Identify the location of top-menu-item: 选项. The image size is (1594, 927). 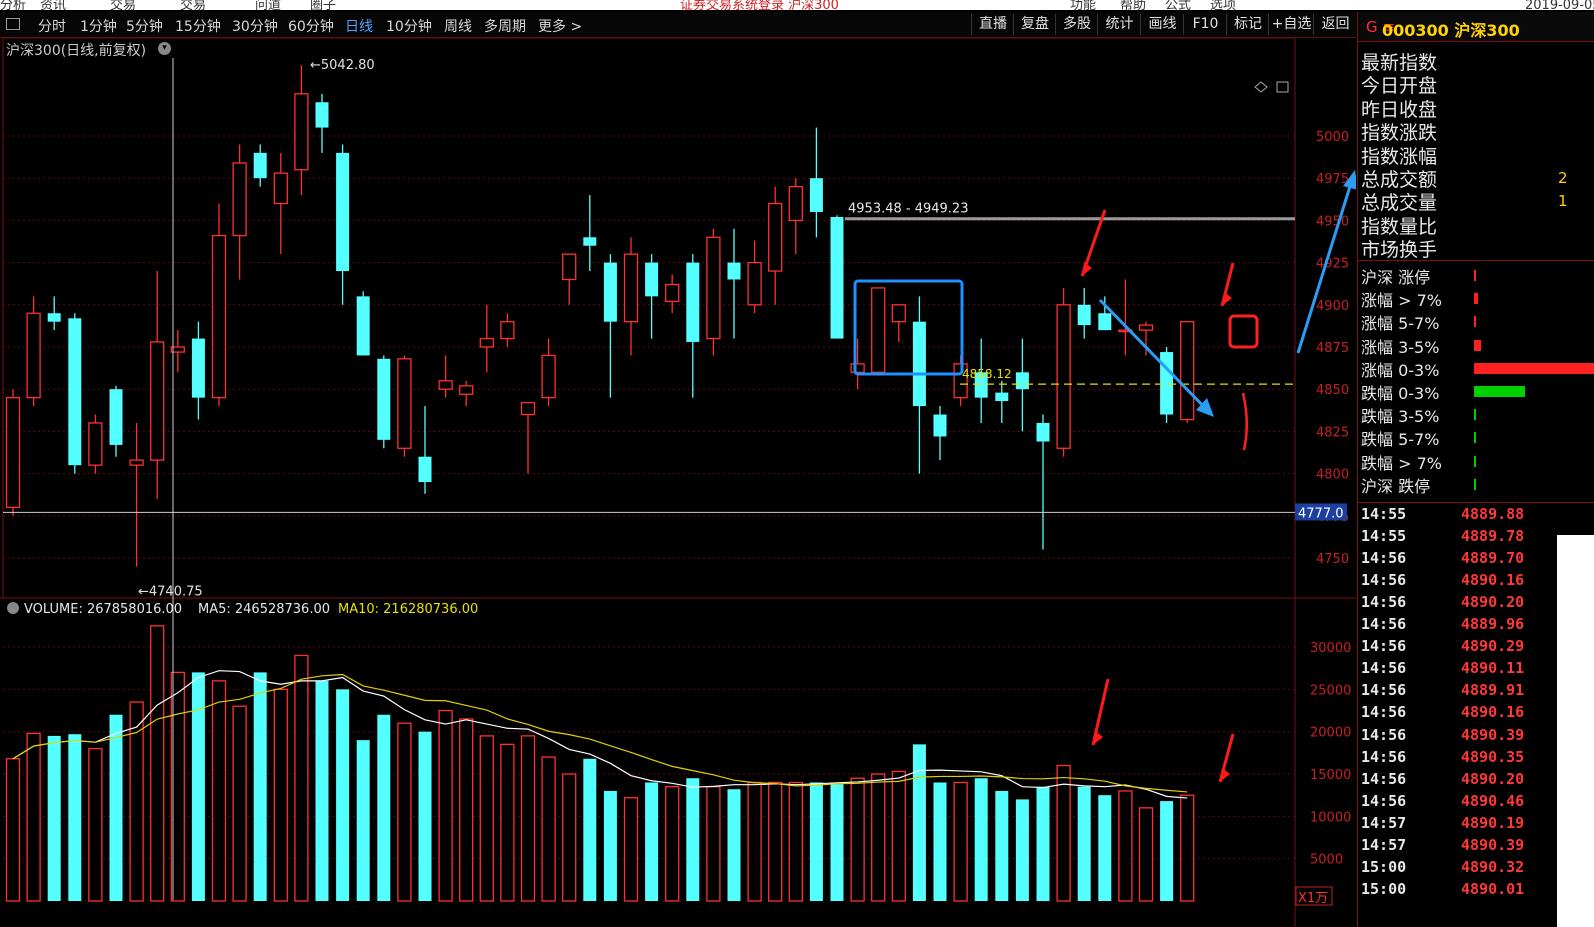
(1223, 5).